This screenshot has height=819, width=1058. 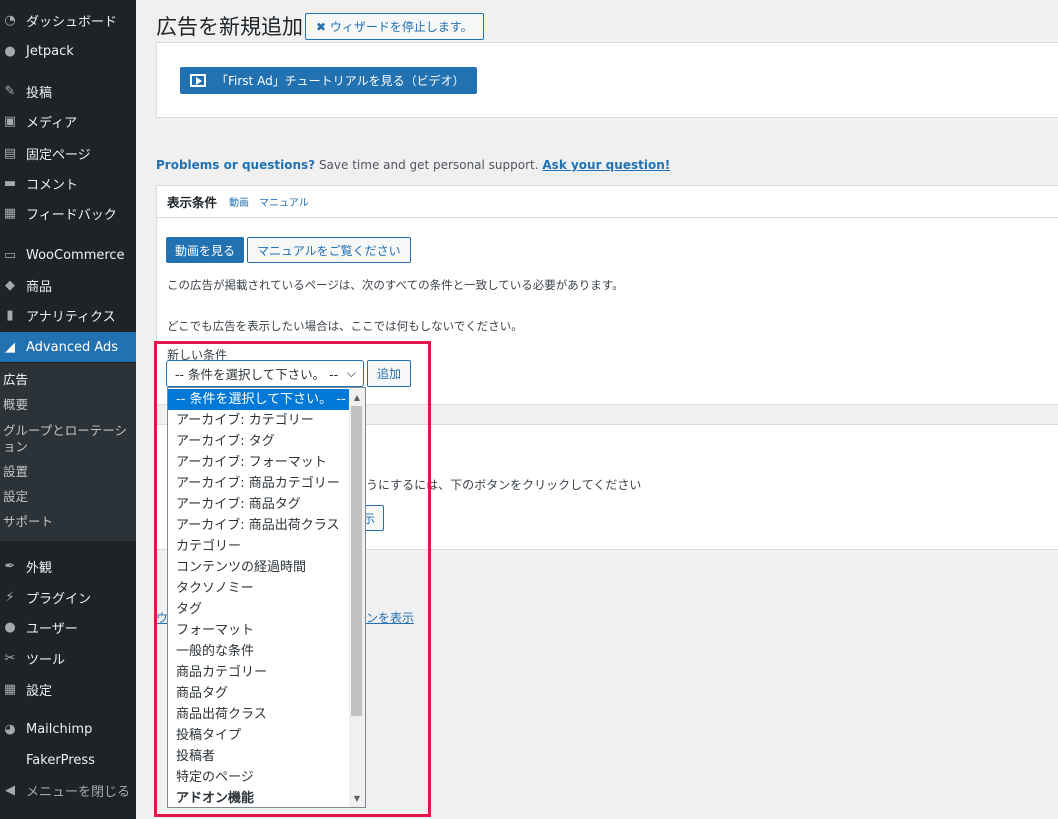 I want to click on dropdown-option: アーカイブ: タグ, so click(x=258, y=441).